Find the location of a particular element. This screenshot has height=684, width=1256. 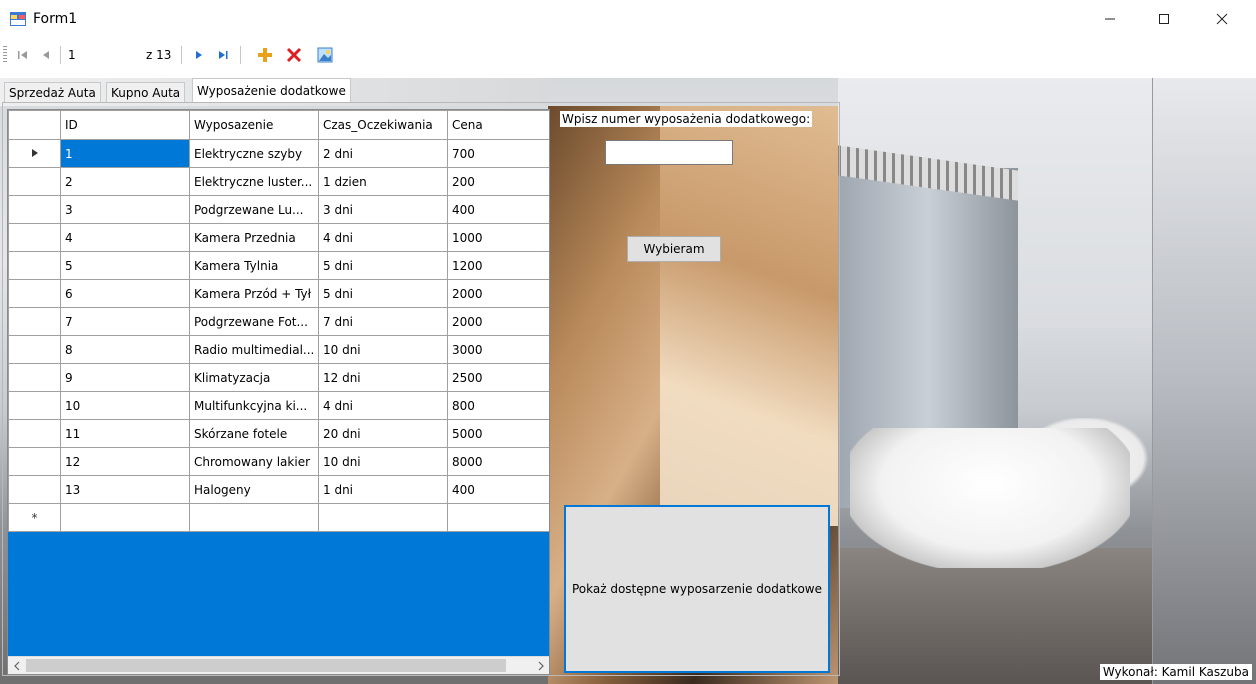

cell-cena: 8000 is located at coordinates (498, 461).